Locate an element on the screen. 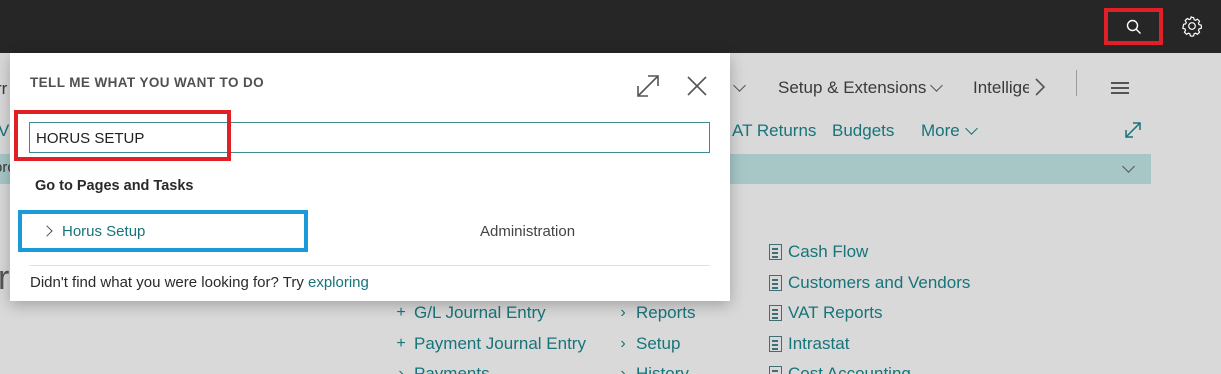  search-icon is located at coordinates (1133, 26).